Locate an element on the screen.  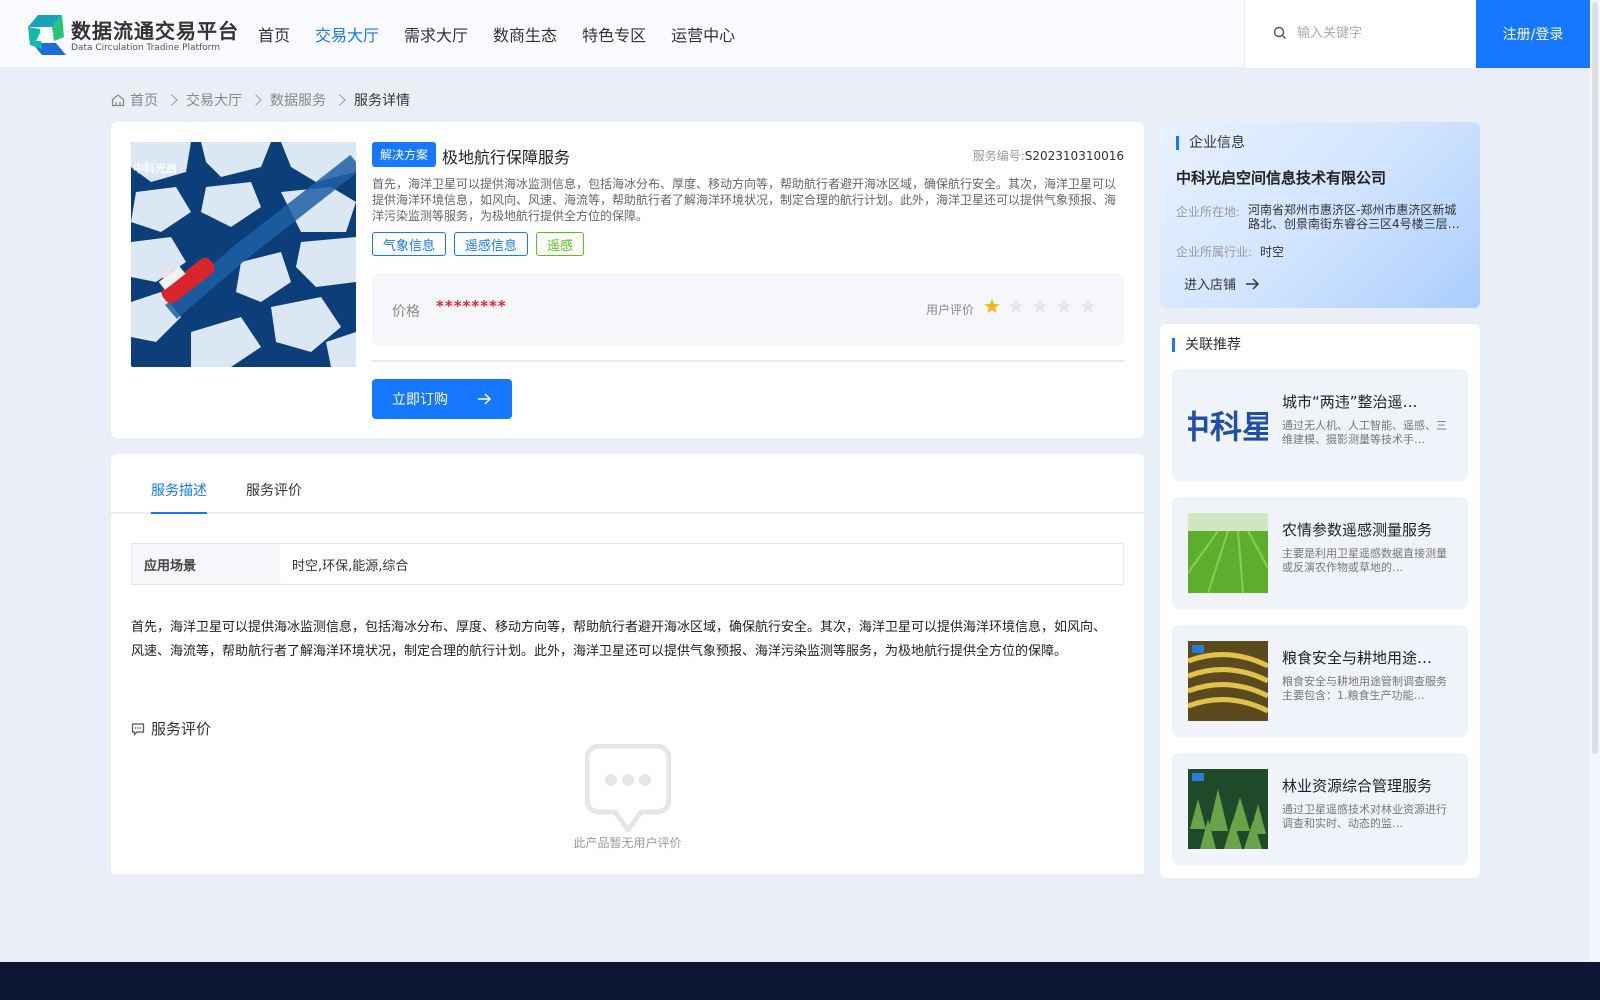
tab-service-description: 服务描述 is located at coordinates (179, 497).